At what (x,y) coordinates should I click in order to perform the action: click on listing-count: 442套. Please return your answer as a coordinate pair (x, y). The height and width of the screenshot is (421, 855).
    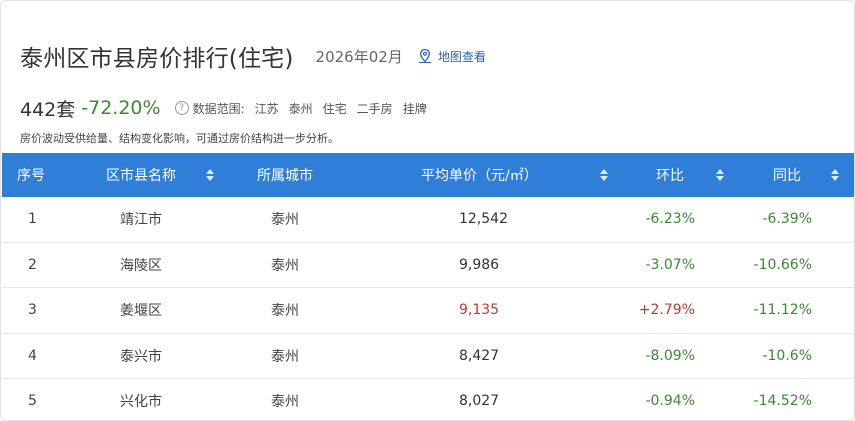
    Looking at the image, I should click on (48, 109).